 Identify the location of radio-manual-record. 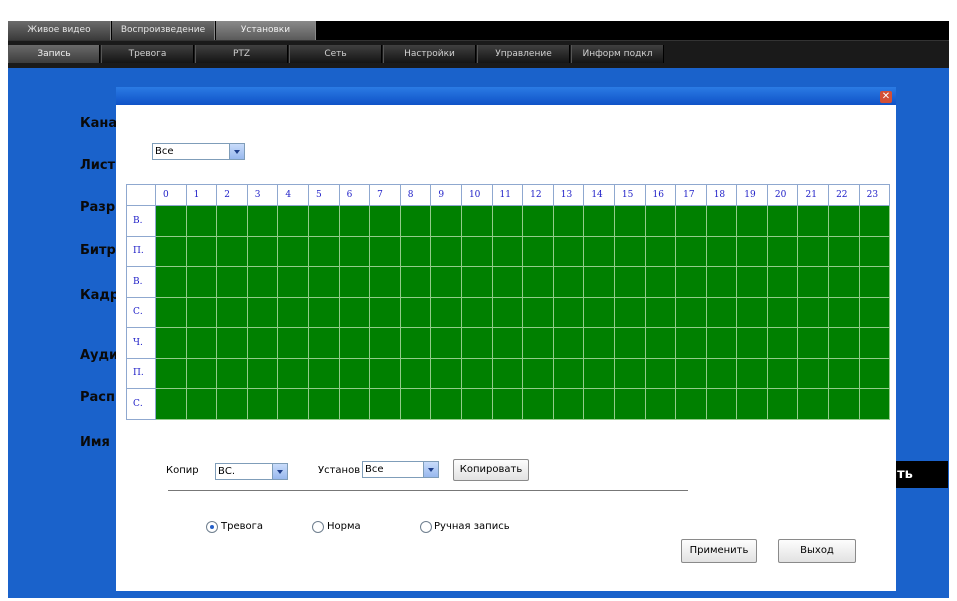
(426, 527).